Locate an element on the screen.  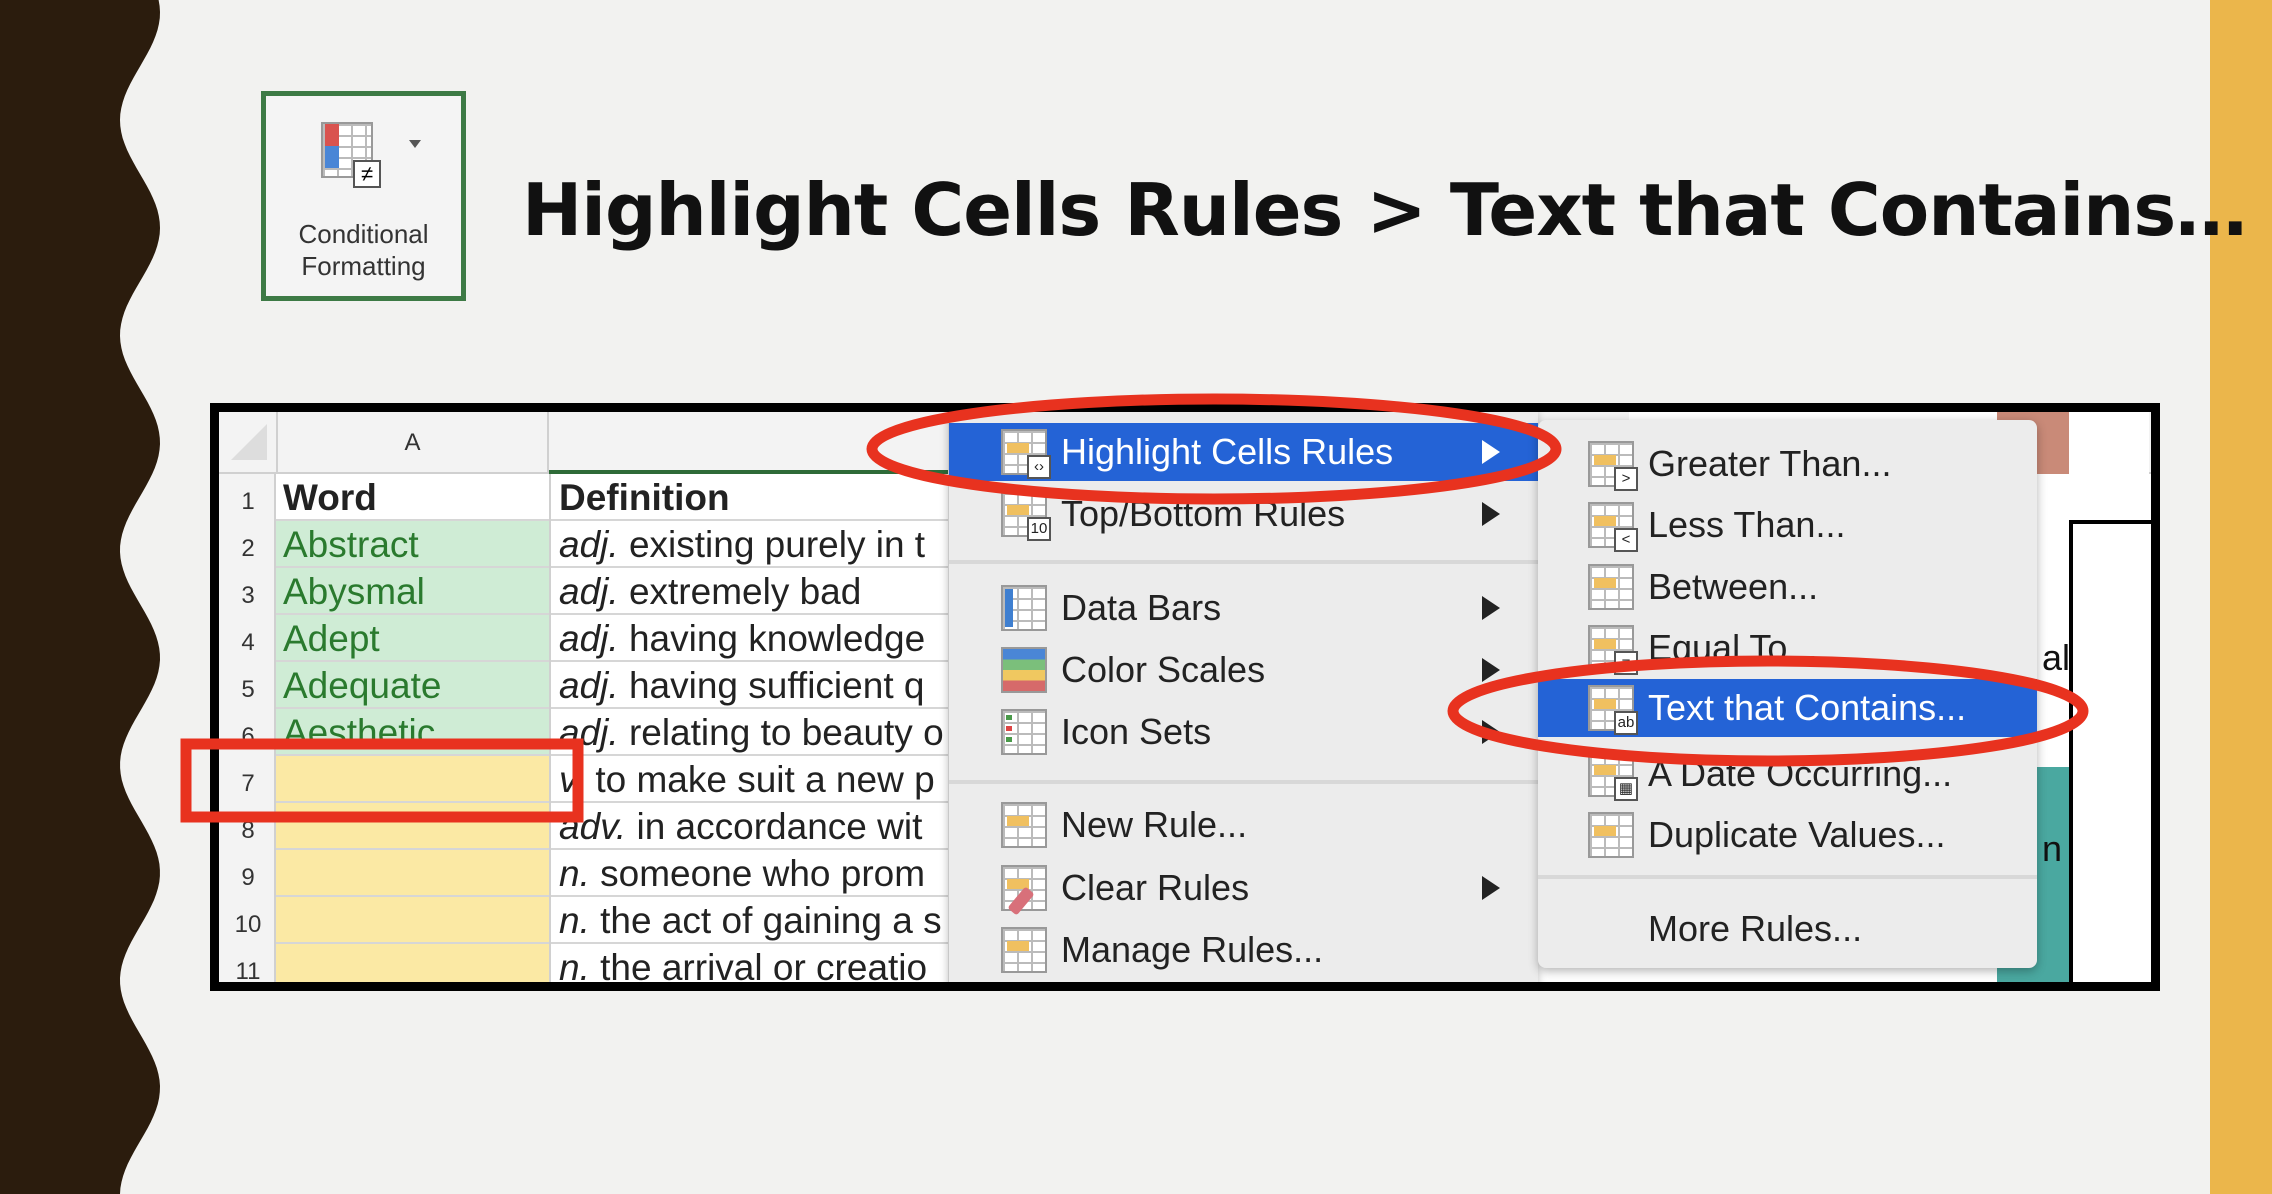
rule-icon: < is located at coordinates (1613, 527).